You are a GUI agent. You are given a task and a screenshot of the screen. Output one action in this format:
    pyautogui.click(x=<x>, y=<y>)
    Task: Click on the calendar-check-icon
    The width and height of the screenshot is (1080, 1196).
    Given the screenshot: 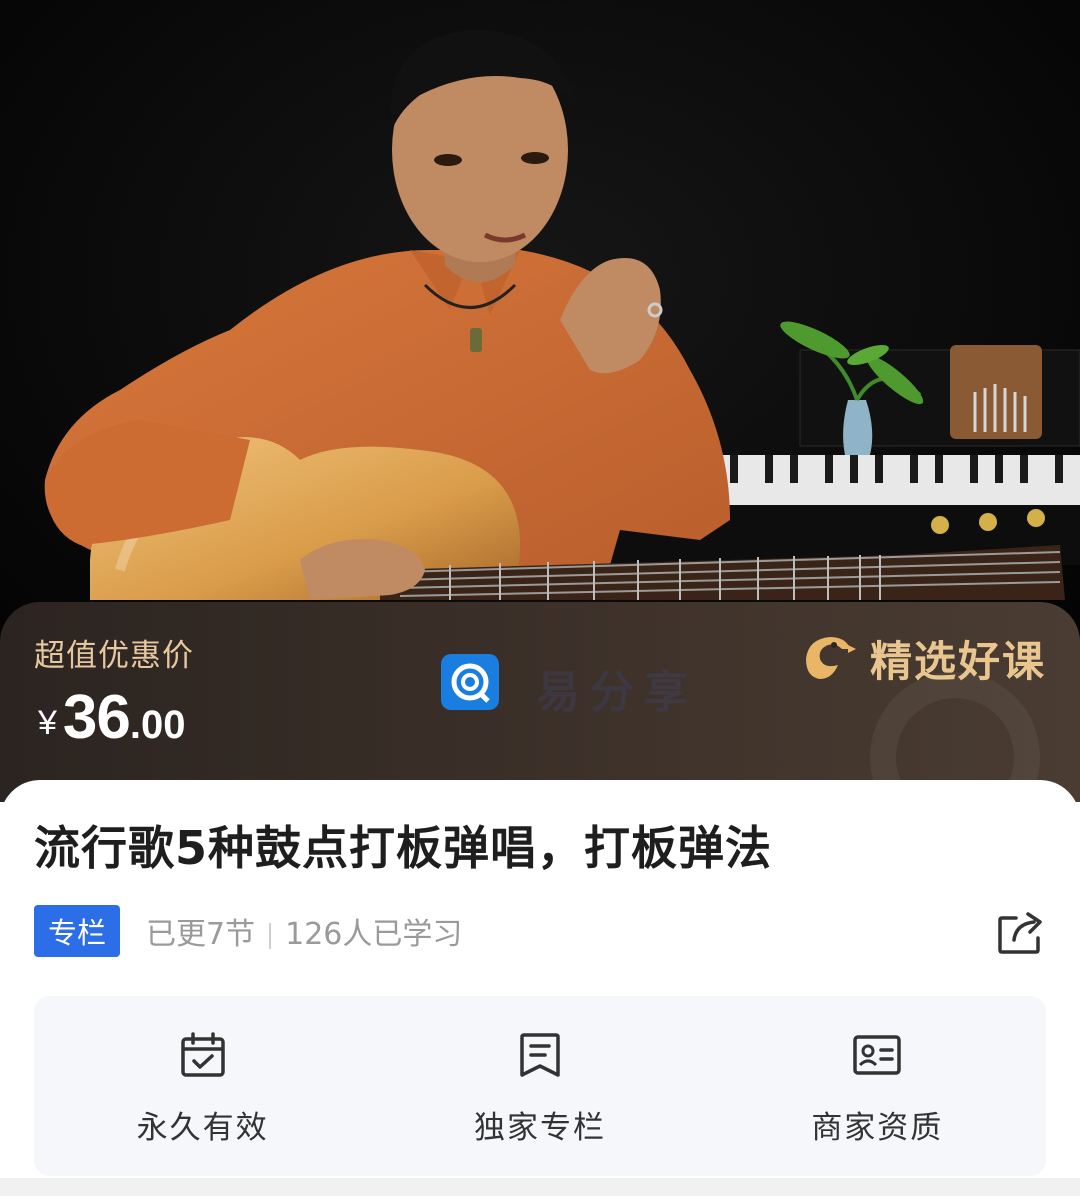 What is the action you would take?
    pyautogui.click(x=202, y=1054)
    